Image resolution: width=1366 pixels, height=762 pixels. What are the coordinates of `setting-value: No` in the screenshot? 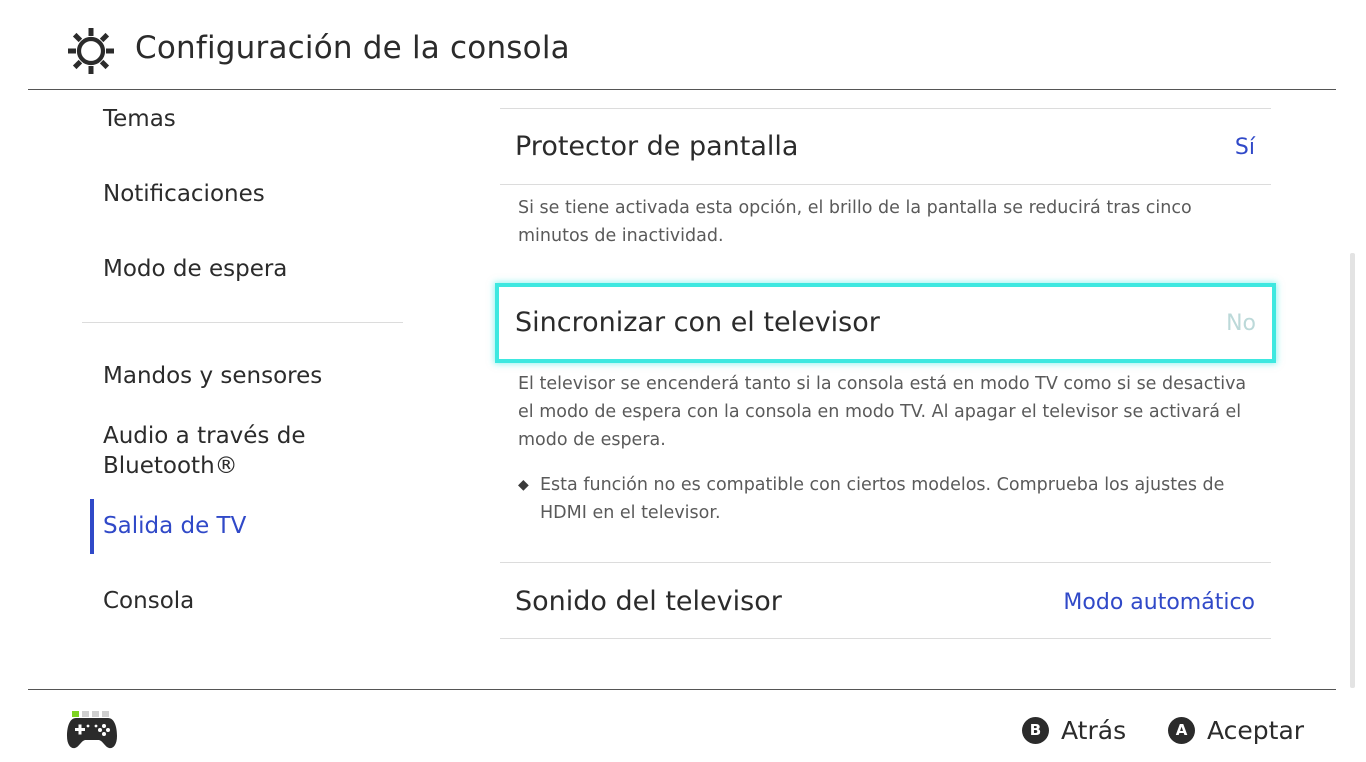 It's located at (1241, 323).